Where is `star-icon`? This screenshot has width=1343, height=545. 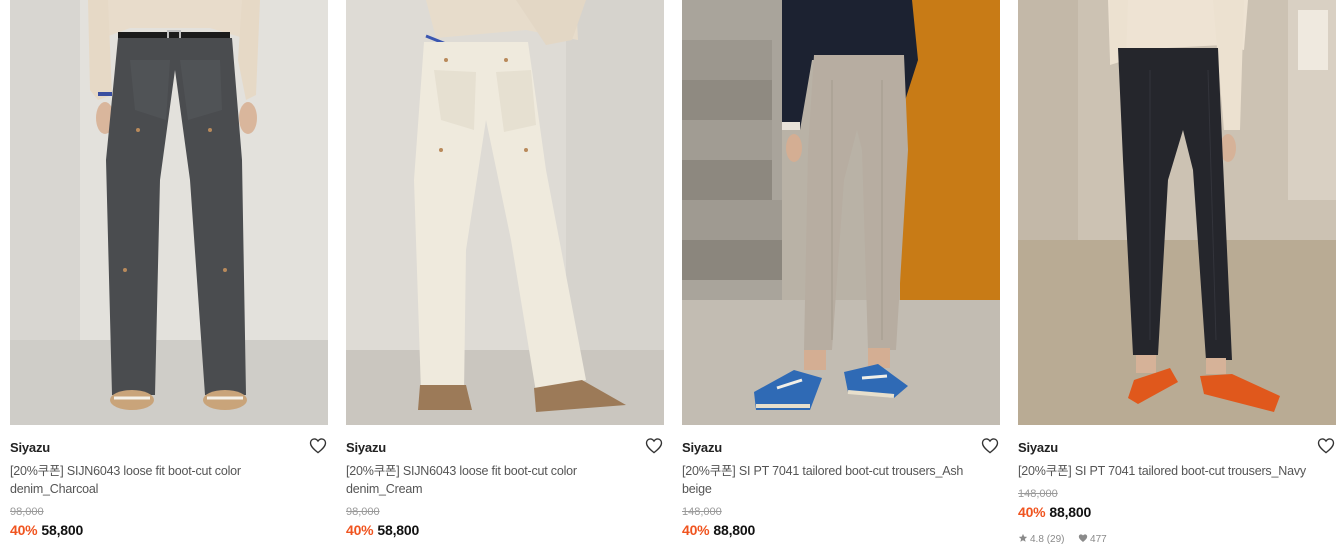 star-icon is located at coordinates (1023, 537).